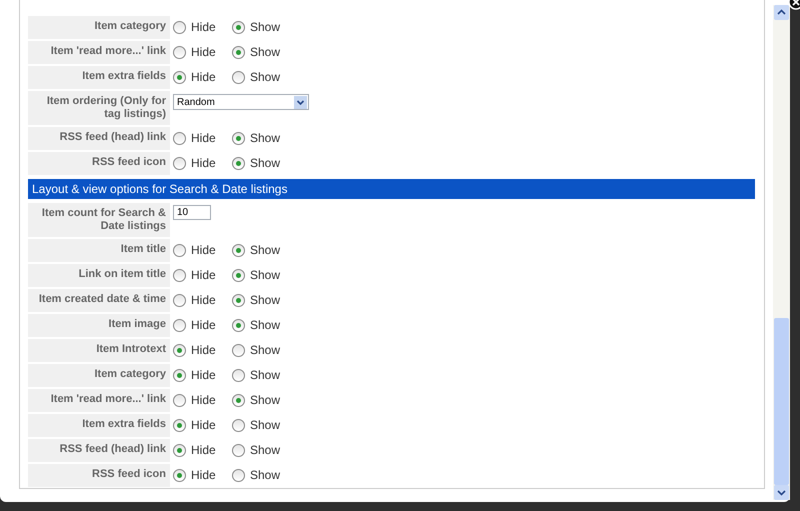  What do you see at coordinates (781, 12) in the screenshot?
I see `scroll-up-icon` at bounding box center [781, 12].